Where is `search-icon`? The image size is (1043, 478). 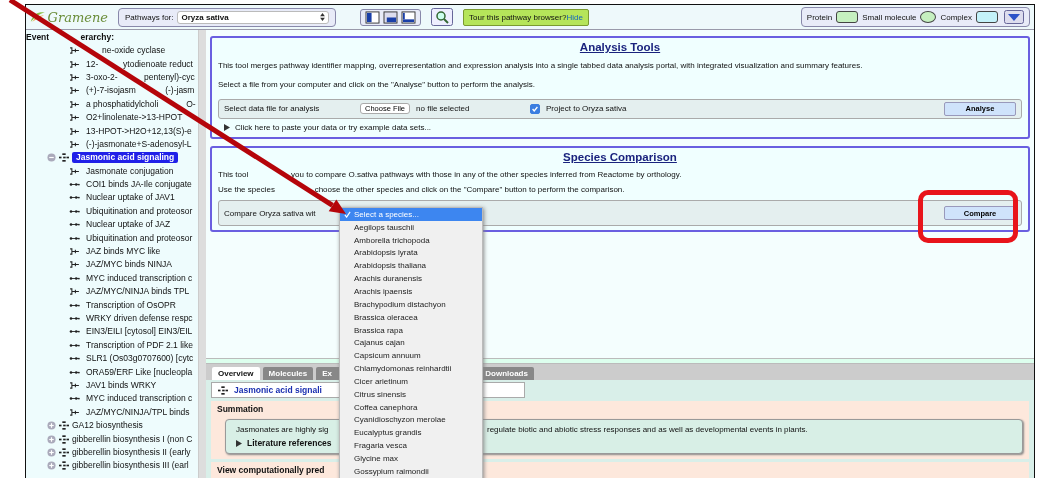 search-icon is located at coordinates (442, 17).